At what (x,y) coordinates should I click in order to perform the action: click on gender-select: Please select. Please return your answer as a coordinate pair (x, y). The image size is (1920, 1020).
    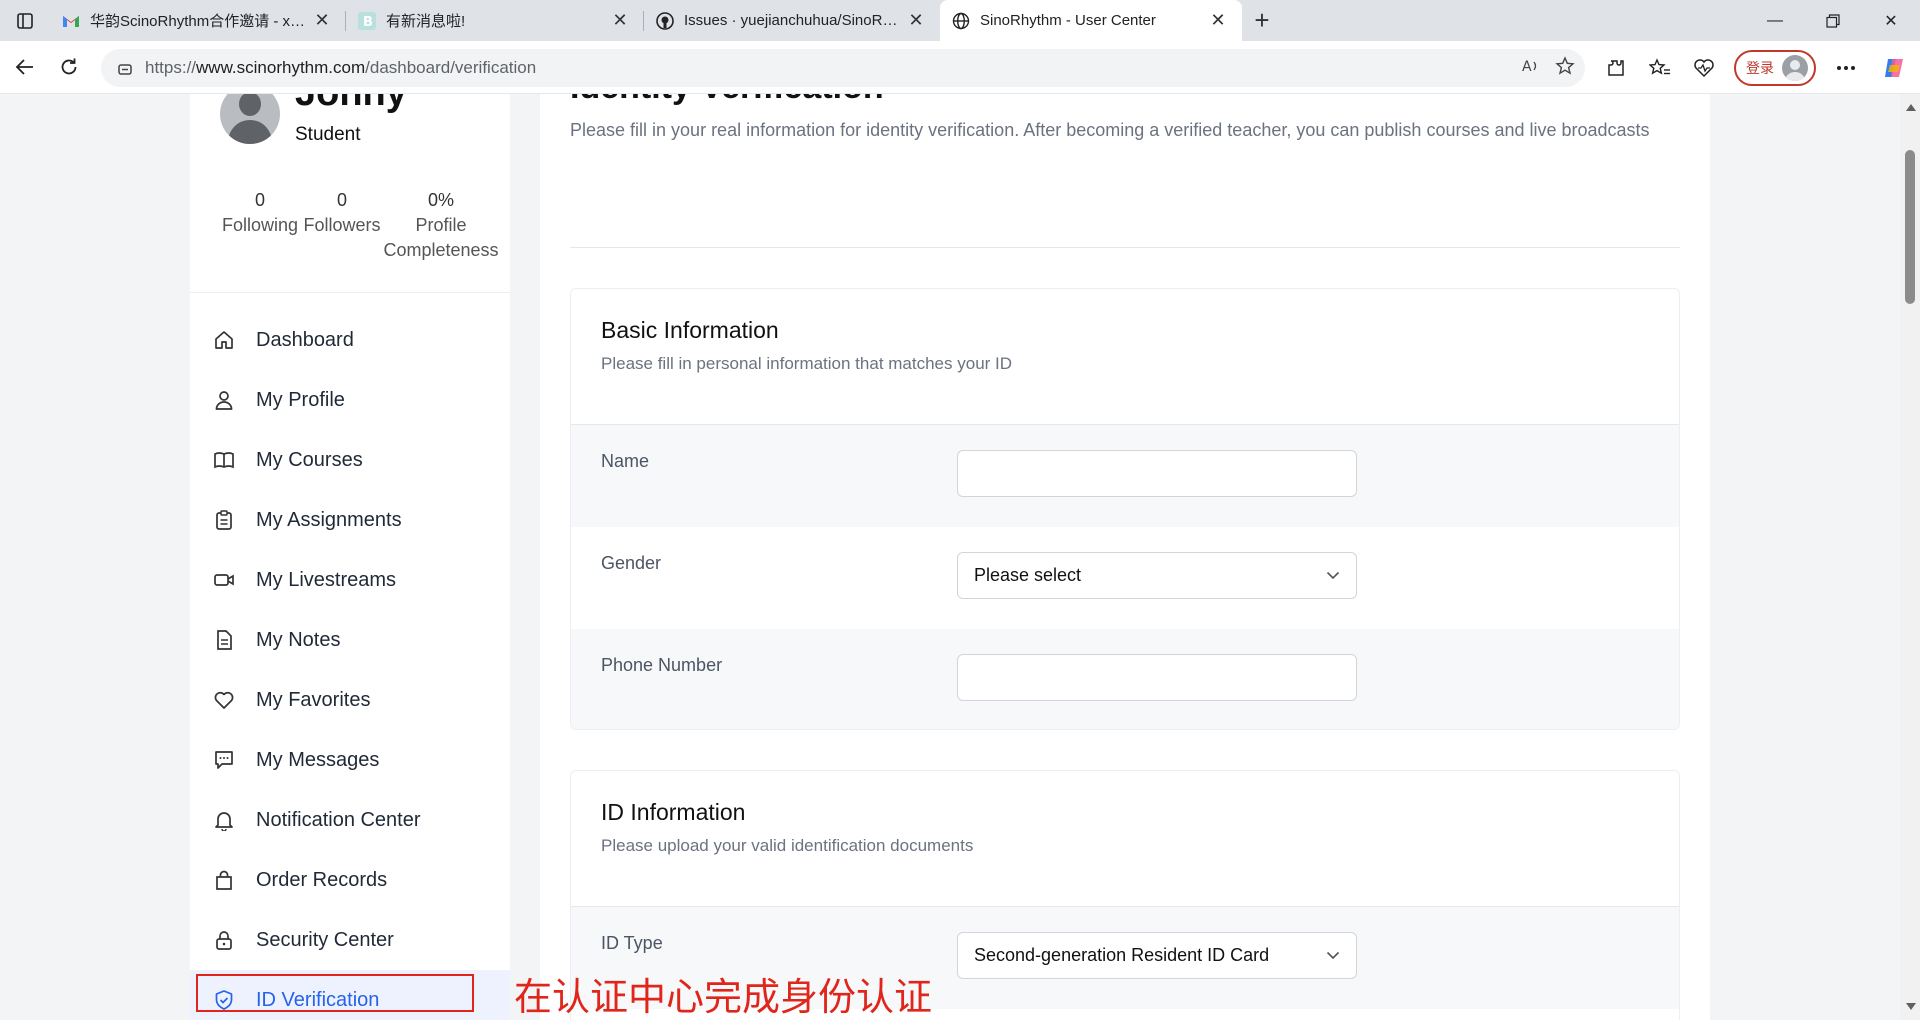
    Looking at the image, I should click on (1157, 575).